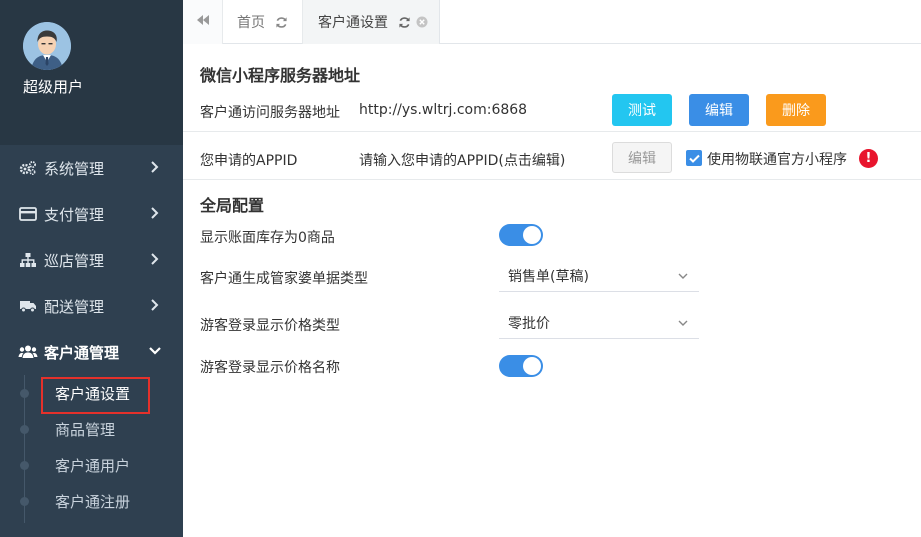 This screenshot has width=921, height=537. What do you see at coordinates (74, 214) in the screenshot?
I see `sidebar-item-label: 支付管理` at bounding box center [74, 214].